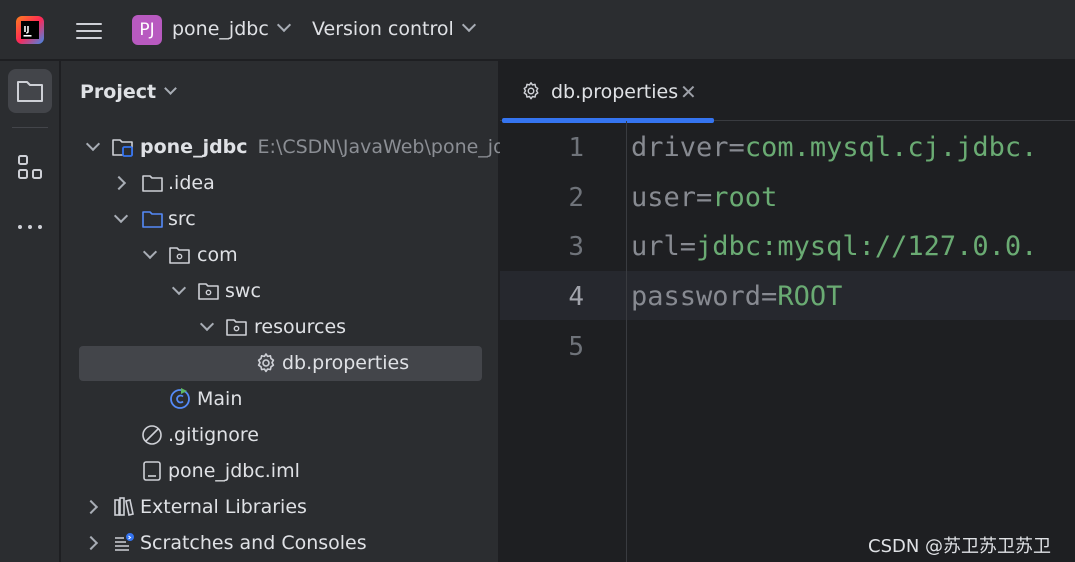 The image size is (1075, 562). Describe the element at coordinates (122, 148) in the screenshot. I see `module-folder-icon` at that location.